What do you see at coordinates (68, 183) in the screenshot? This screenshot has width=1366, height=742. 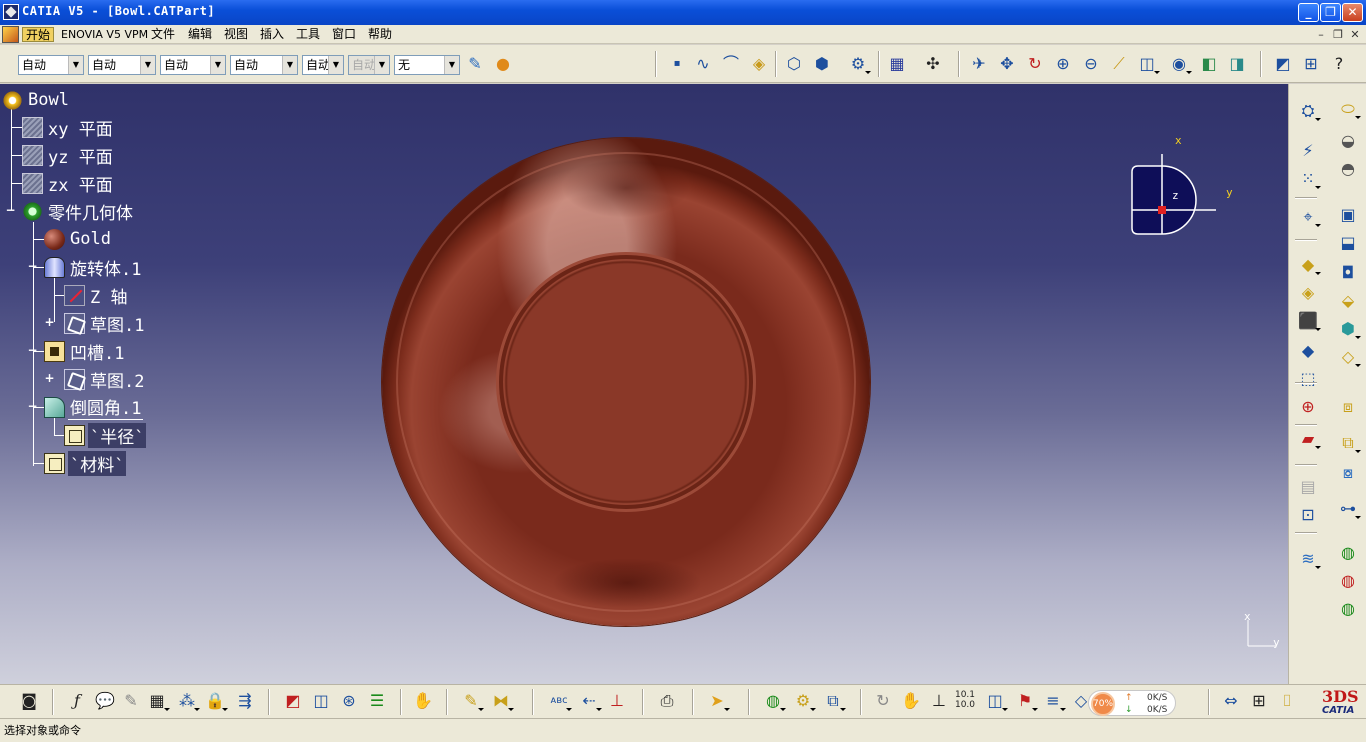 I see `tree-node-zx-plane: zx 平面` at bounding box center [68, 183].